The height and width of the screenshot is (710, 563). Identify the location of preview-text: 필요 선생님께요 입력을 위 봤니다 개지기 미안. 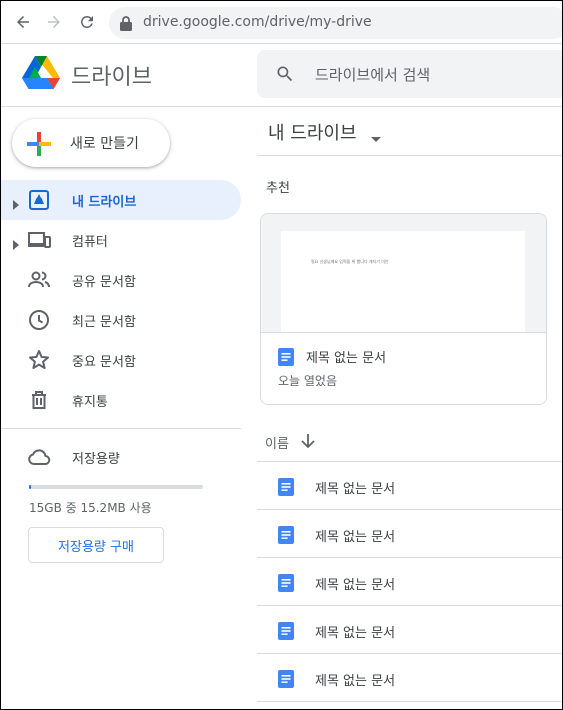
(350, 261).